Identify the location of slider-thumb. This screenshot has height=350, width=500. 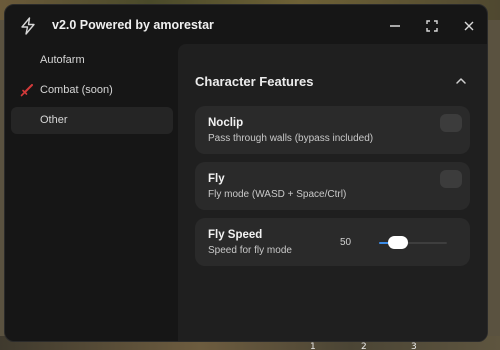
(398, 242).